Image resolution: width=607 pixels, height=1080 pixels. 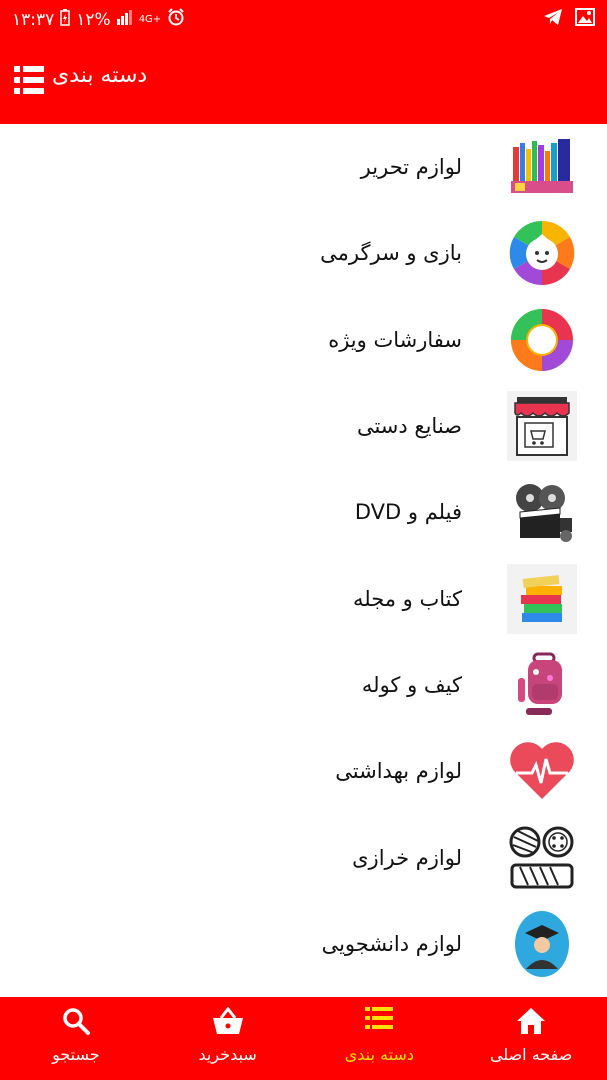 I want to click on category-item-games: بازی و سرگرمی, so click(x=303, y=253).